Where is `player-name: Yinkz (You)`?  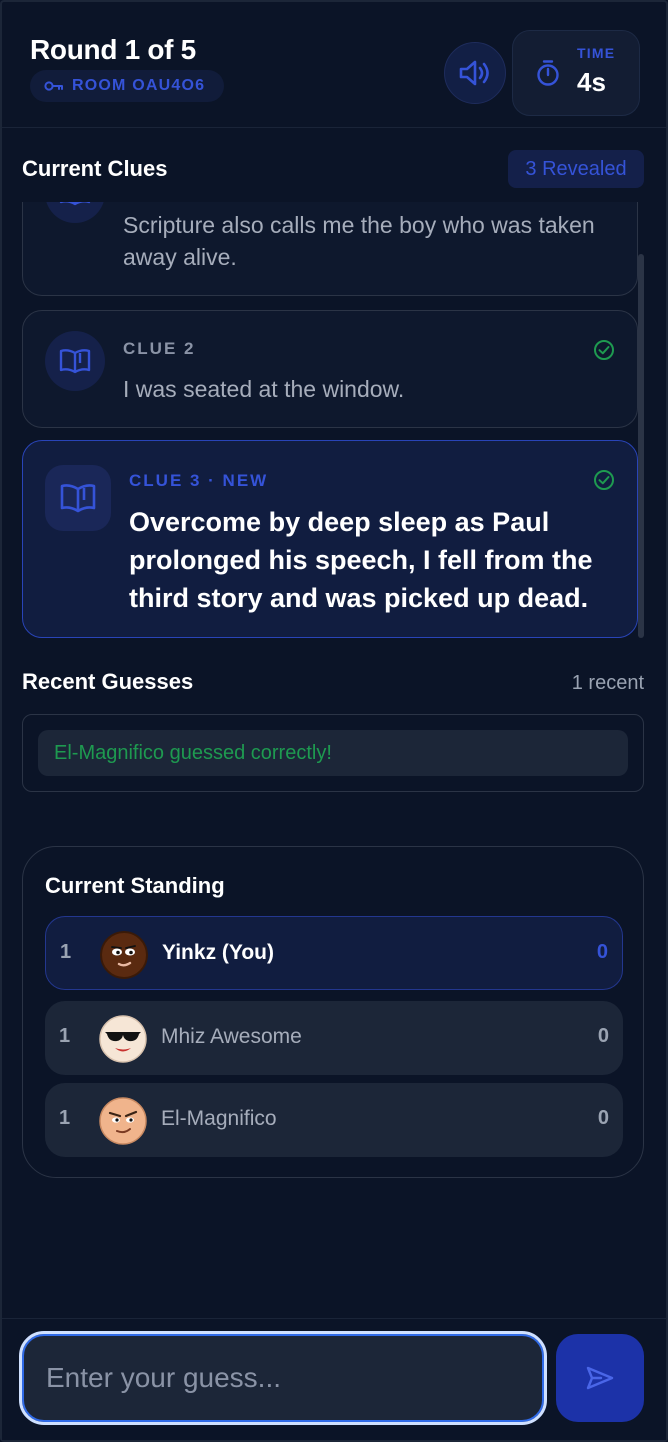
player-name: Yinkz (You) is located at coordinates (218, 952).